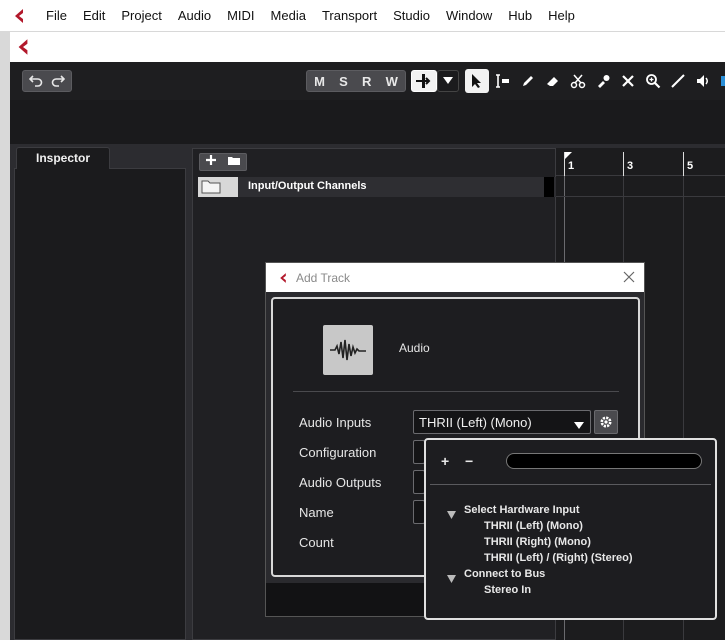 This screenshot has height=640, width=725. Describe the element at coordinates (377, 187) in the screenshot. I see `track-row-folder: Input/Output Channels` at that location.